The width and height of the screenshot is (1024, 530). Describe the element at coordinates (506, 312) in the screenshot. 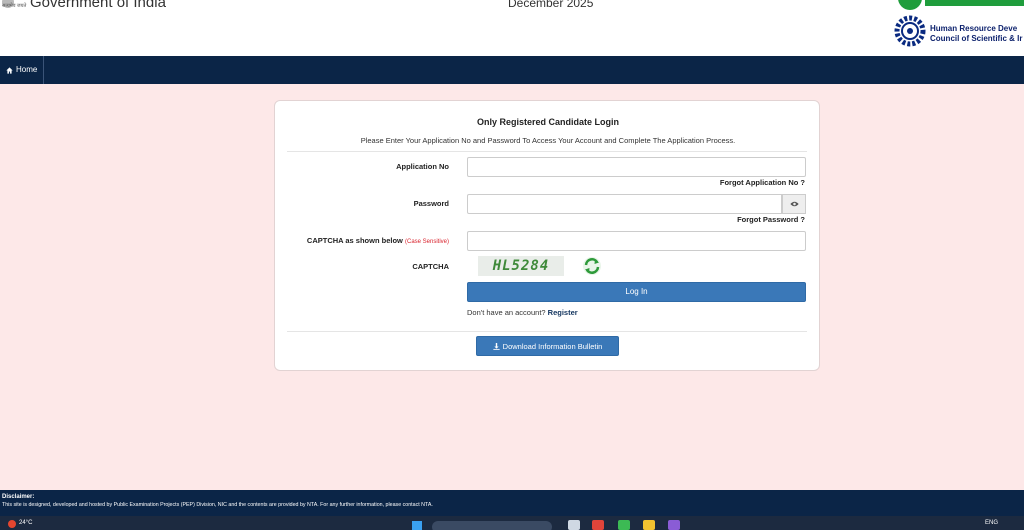

I see `no-account-text: Don't have an account?` at that location.